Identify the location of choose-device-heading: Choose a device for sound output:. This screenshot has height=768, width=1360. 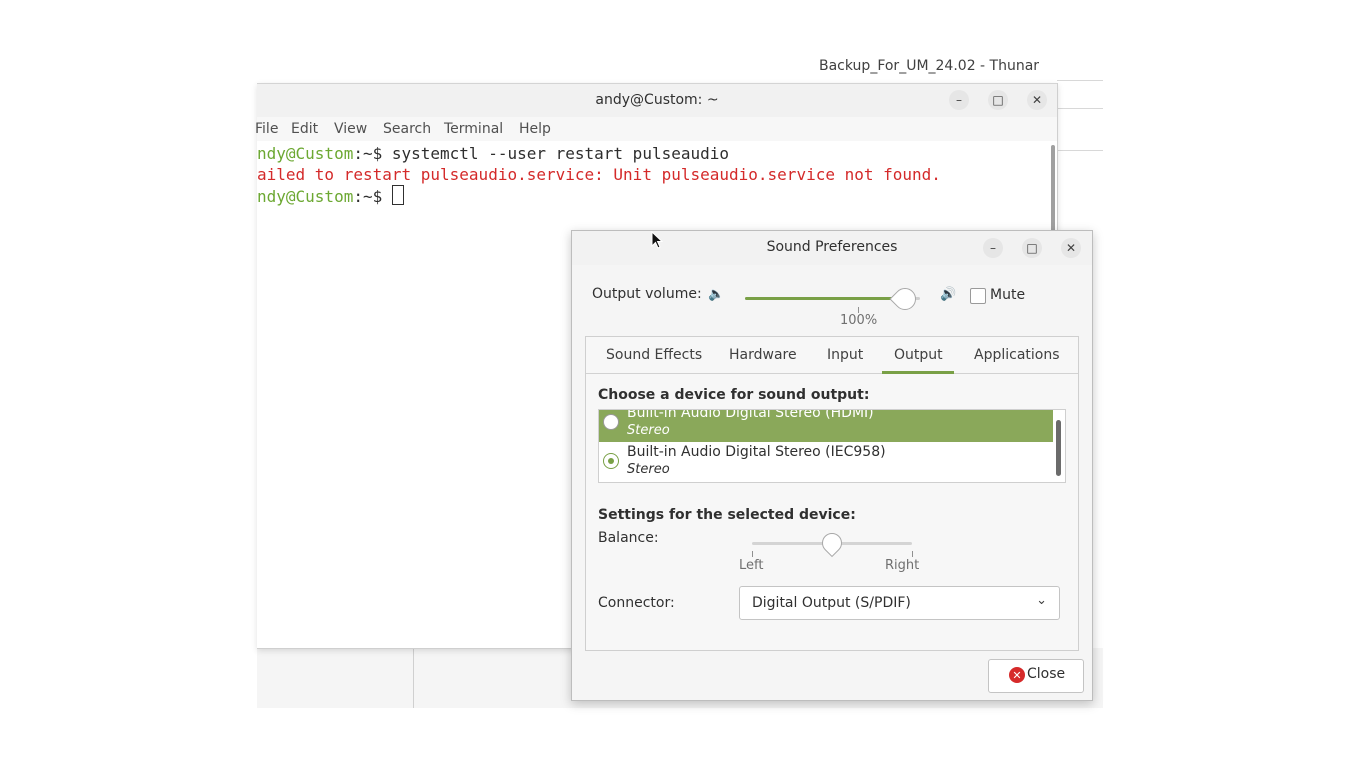
(734, 395).